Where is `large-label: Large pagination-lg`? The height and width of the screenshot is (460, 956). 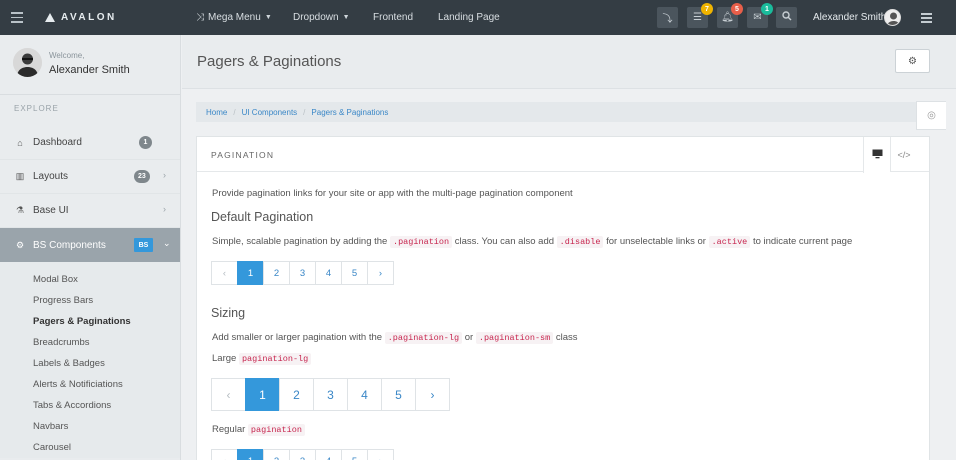
large-label: Large pagination-lg is located at coordinates (262, 359).